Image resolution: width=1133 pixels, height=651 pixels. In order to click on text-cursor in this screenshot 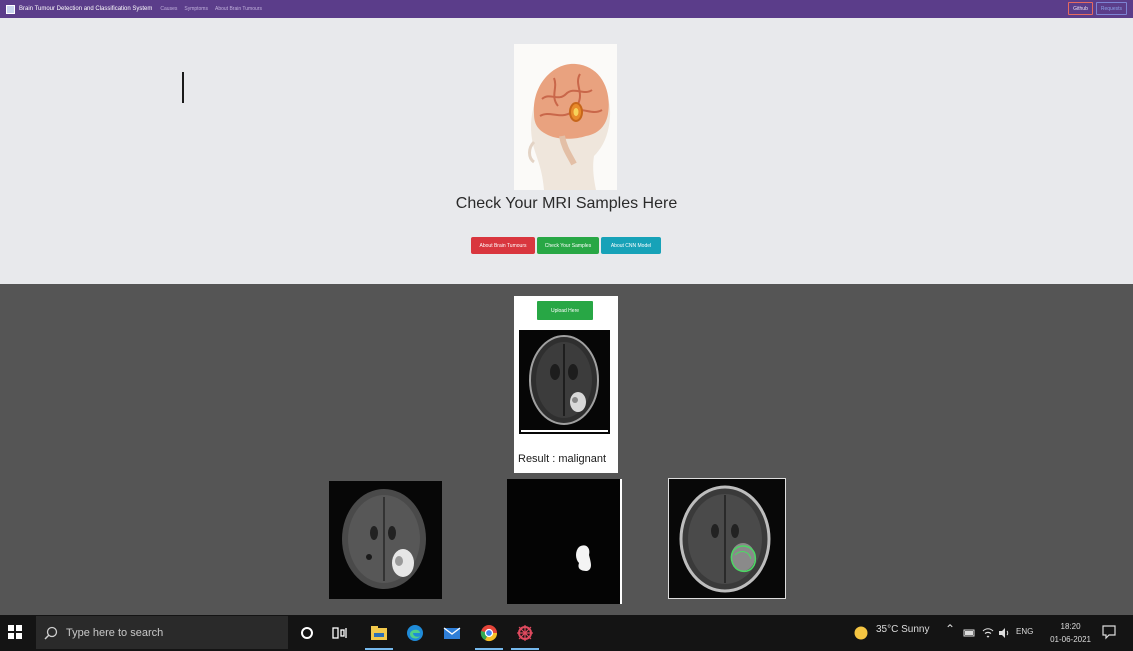, I will do `click(183, 87)`.